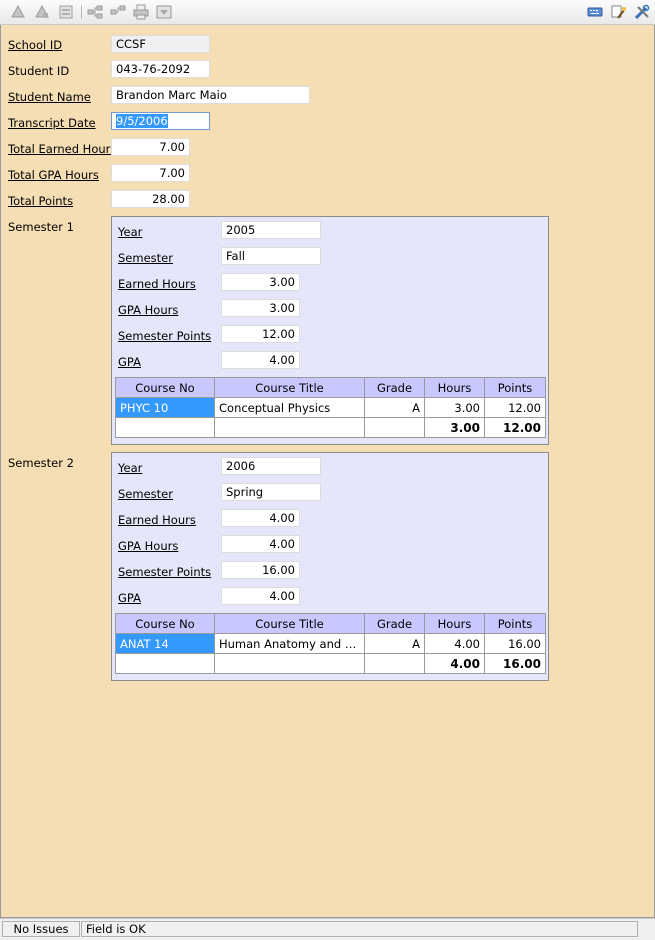  I want to click on total-gpa-hours-field: 7.00, so click(150, 173).